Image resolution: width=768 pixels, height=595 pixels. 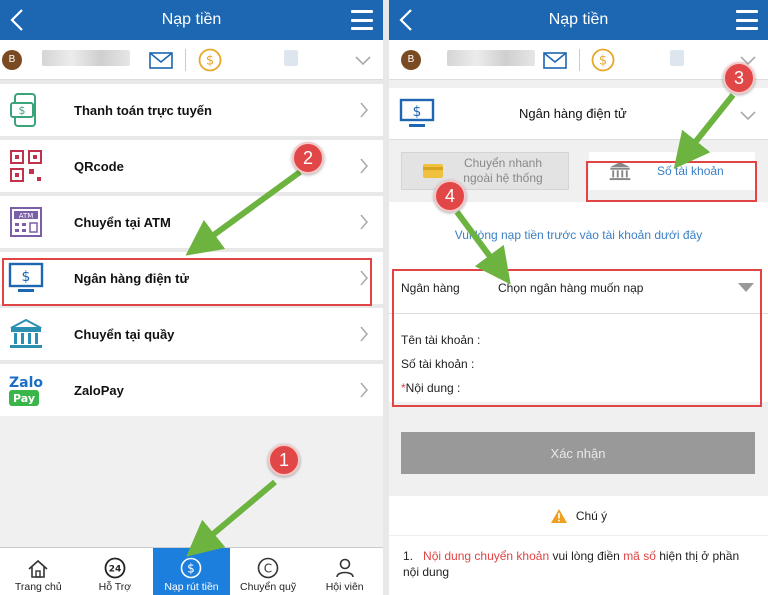 I want to click on menu-item-label: Thanh toán trực tuyến, so click(x=143, y=110).